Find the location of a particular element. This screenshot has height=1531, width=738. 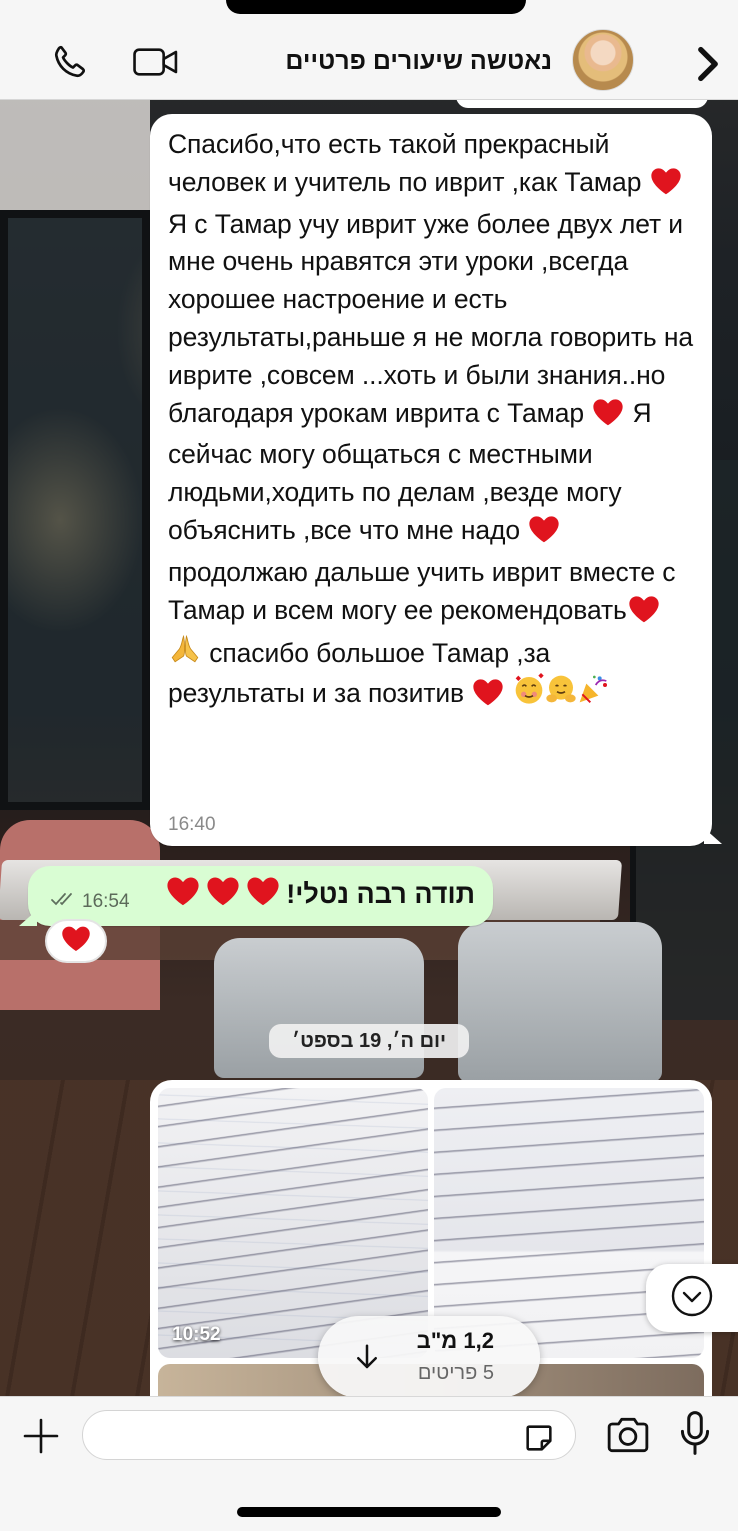

device-notch is located at coordinates (376, 7).